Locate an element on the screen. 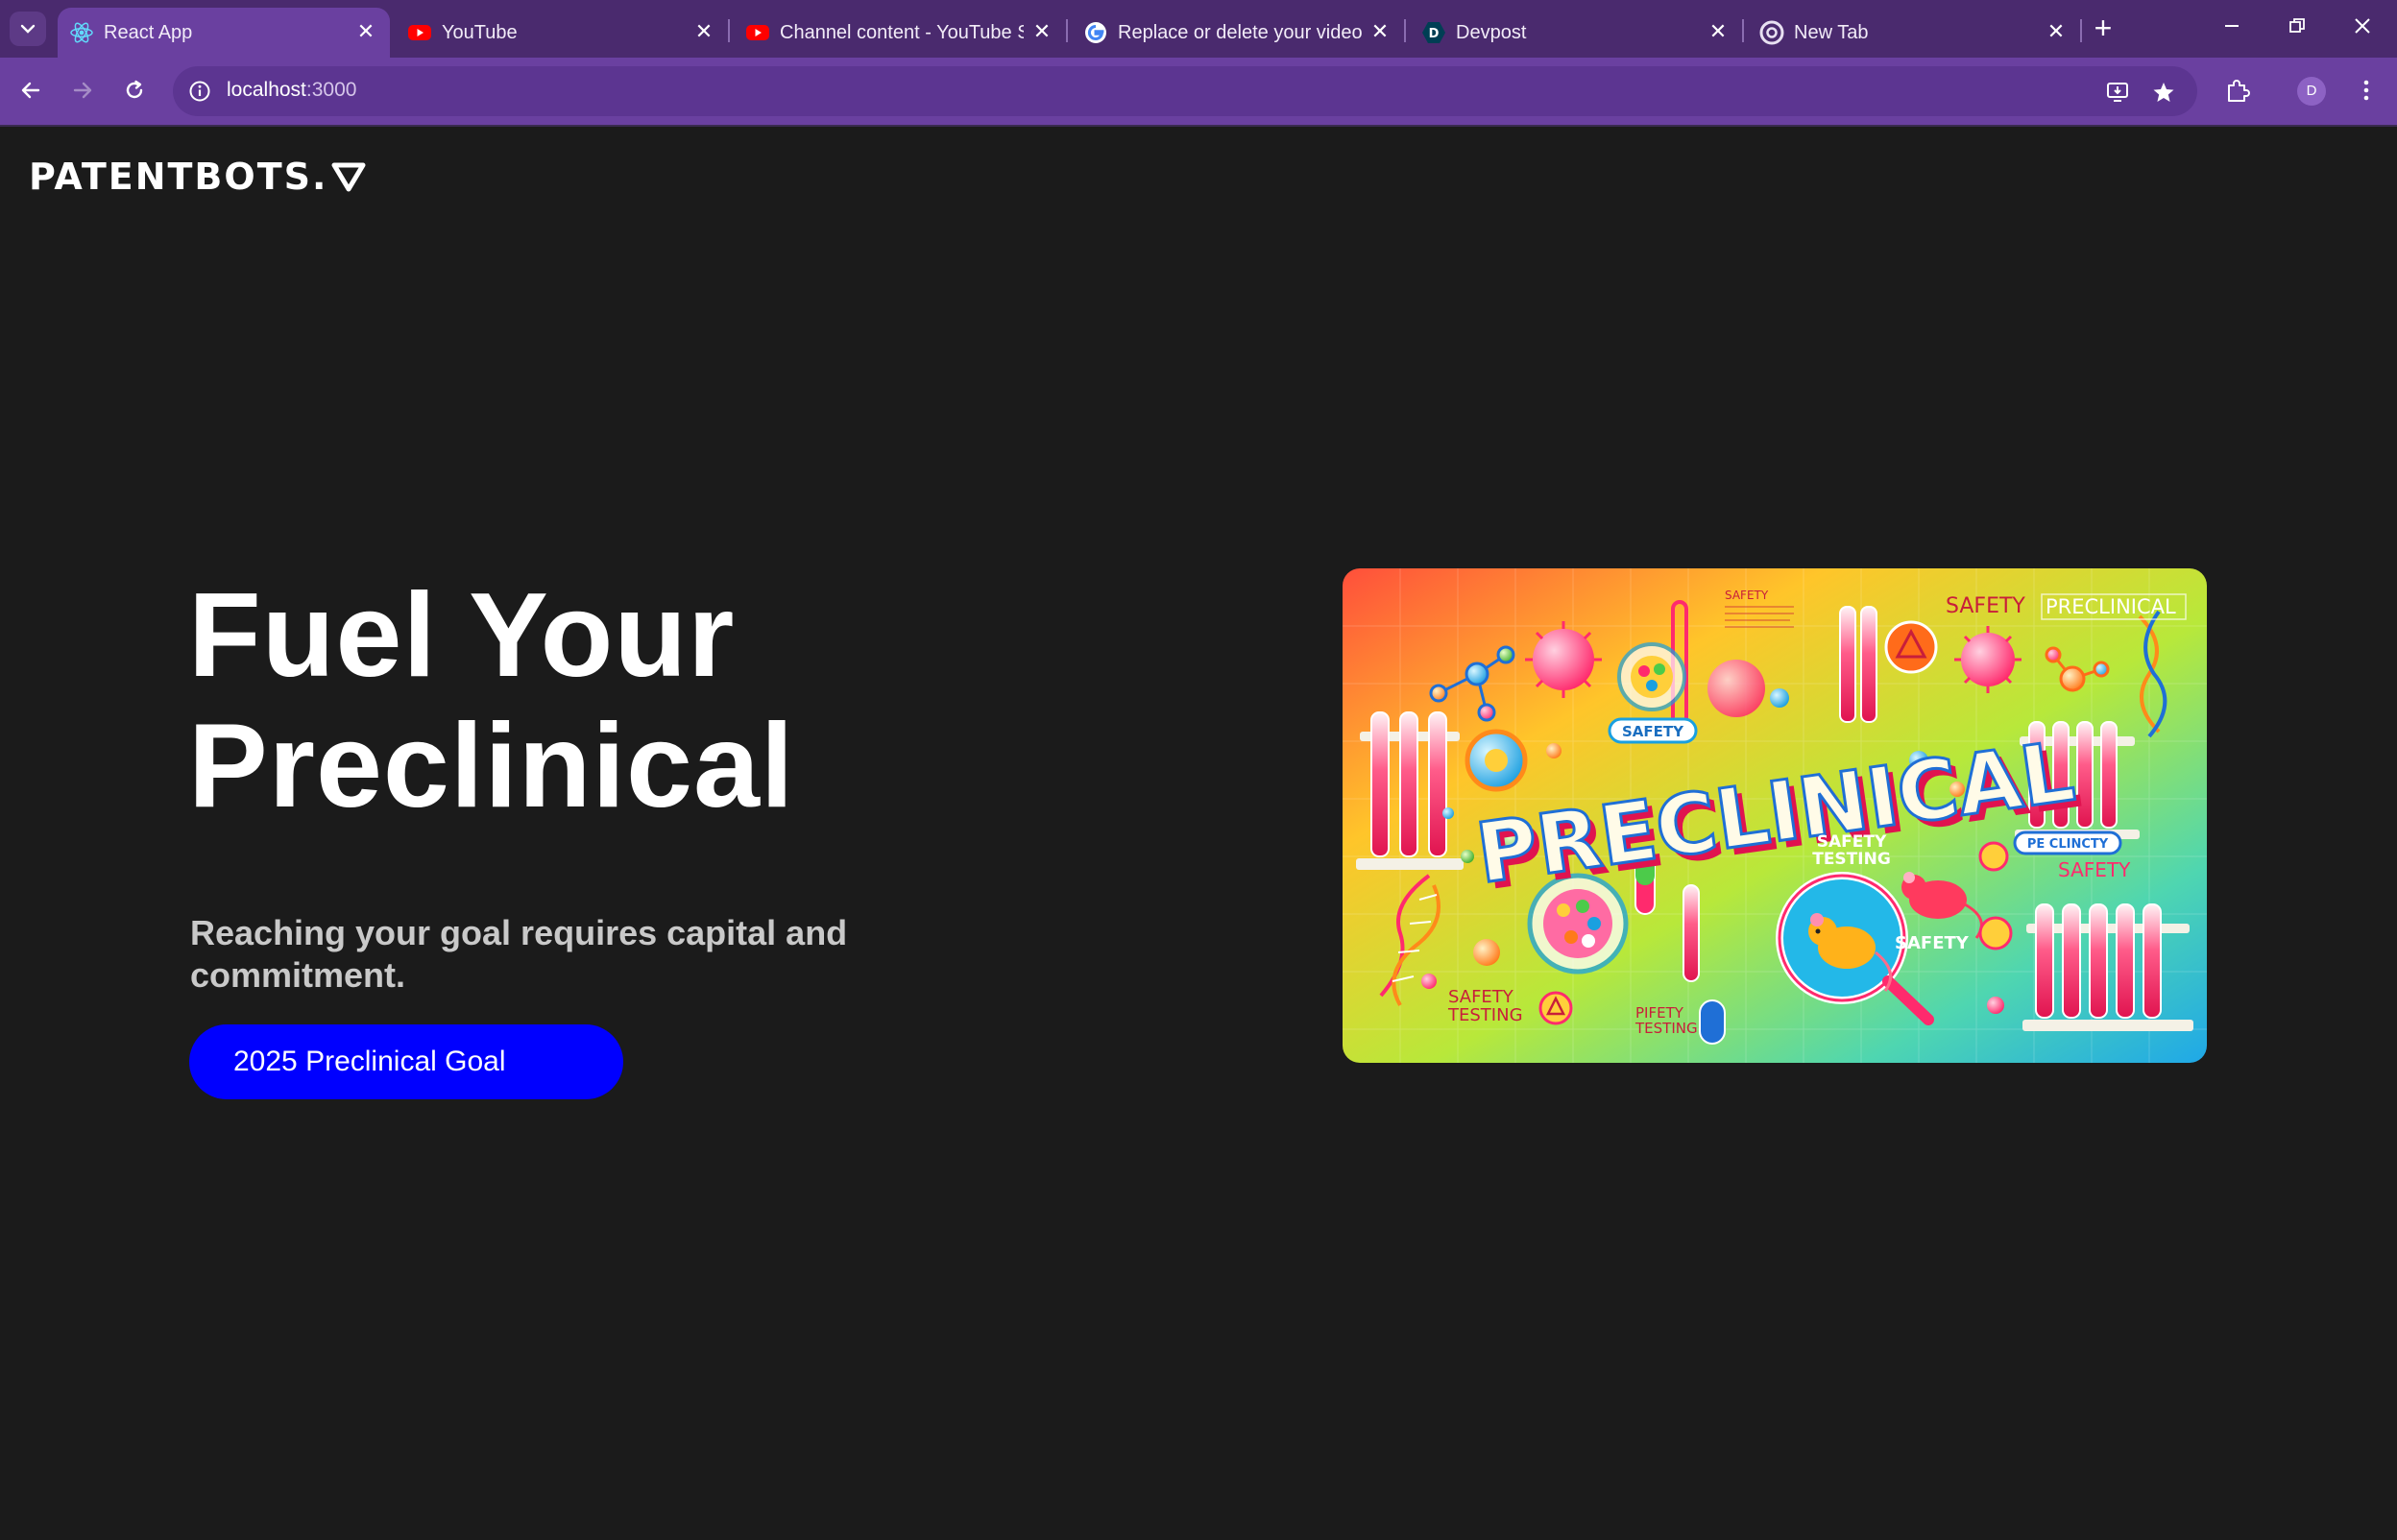 This screenshot has height=1540, width=2397. label-preclinical-top: PRECLINICAL is located at coordinates (2111, 606).